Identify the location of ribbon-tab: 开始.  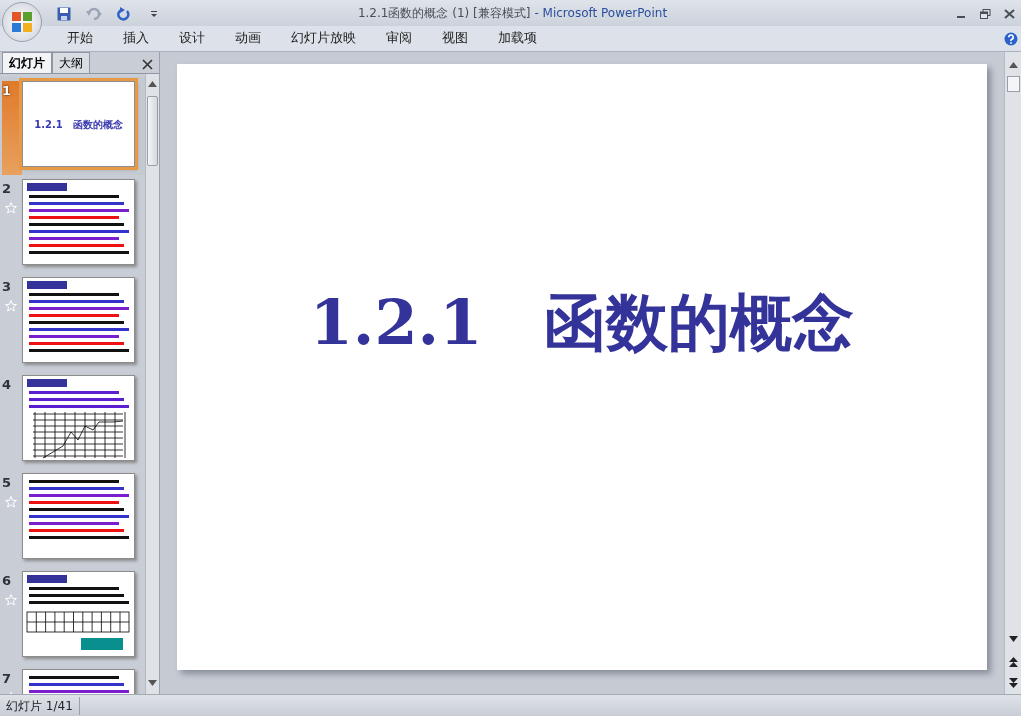
(80, 38).